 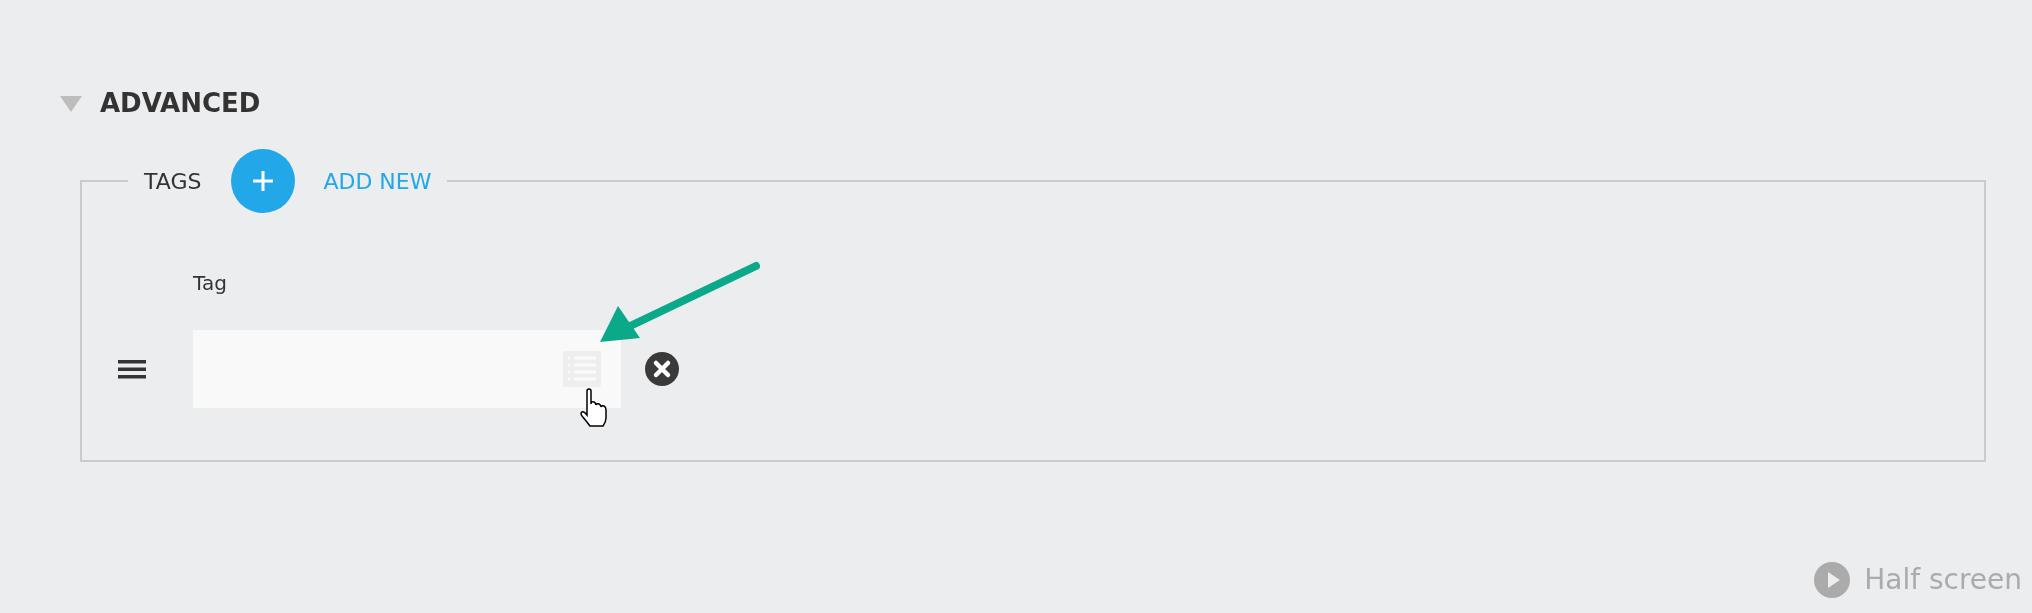 I want to click on half-screen-button: Half screen, so click(x=1943, y=580).